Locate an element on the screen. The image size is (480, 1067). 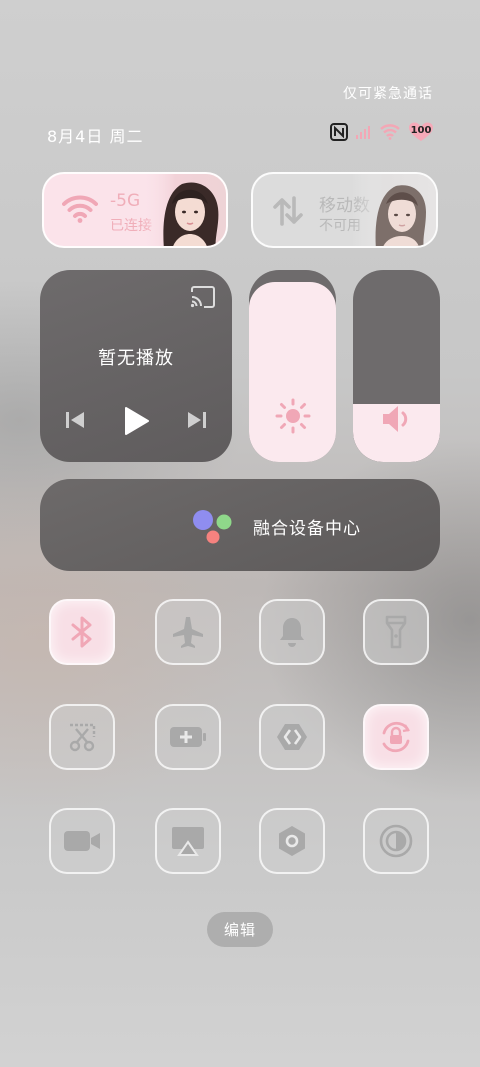
battery-icon: 100 is located at coordinates (421, 132).